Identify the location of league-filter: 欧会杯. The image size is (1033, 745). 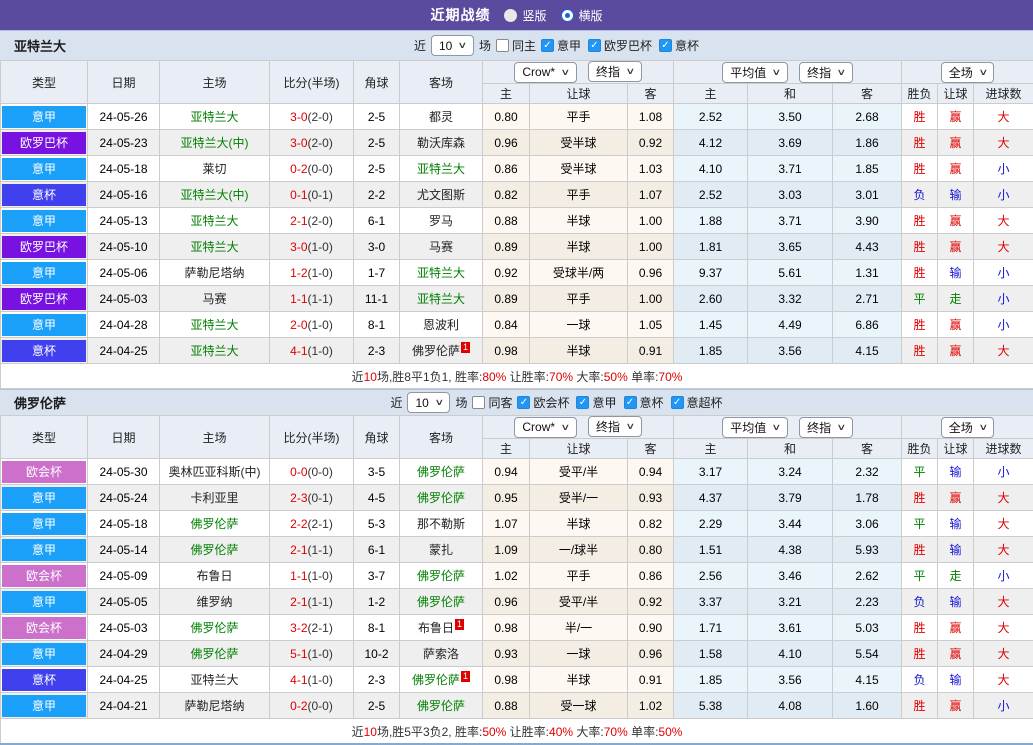
(543, 402).